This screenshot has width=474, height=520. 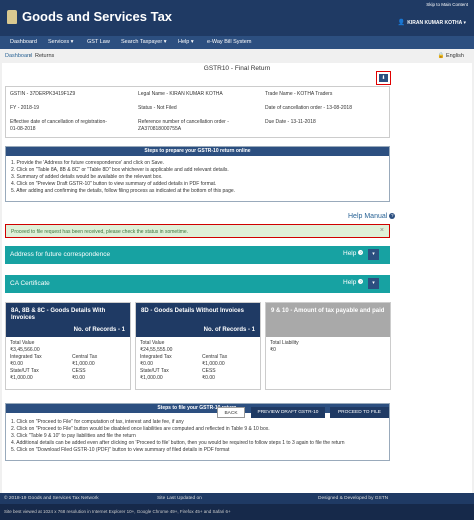 I want to click on download-icon: ⬇, so click(x=383, y=78).